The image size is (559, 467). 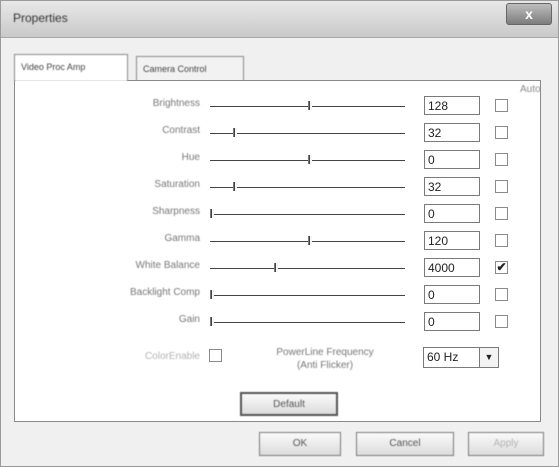 What do you see at coordinates (325, 365) in the screenshot?
I see `powerline-label-line2: (Anti Flicker)` at bounding box center [325, 365].